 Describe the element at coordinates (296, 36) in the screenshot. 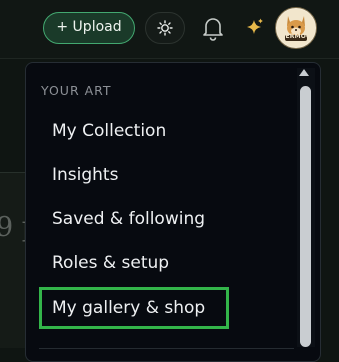

I see `avatar-logo-text: VERMOO` at that location.